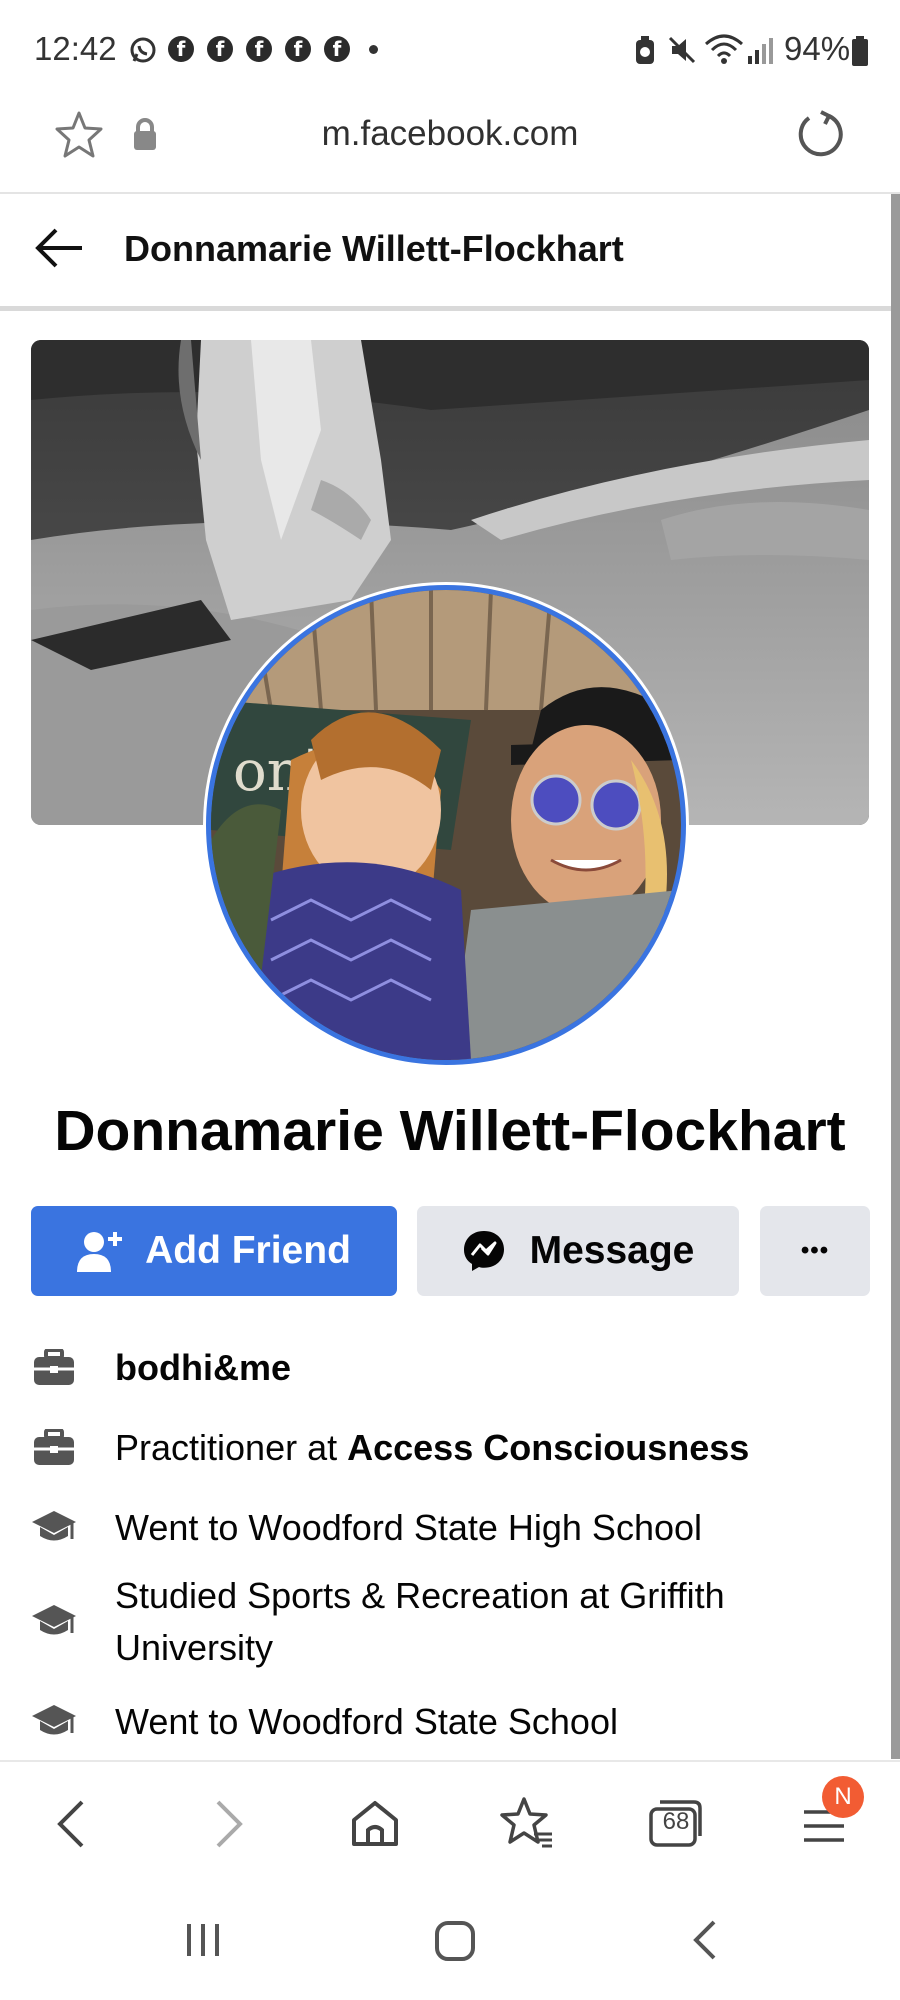  What do you see at coordinates (366, 1721) in the screenshot?
I see `info-text: Went to Woodford State School` at bounding box center [366, 1721].